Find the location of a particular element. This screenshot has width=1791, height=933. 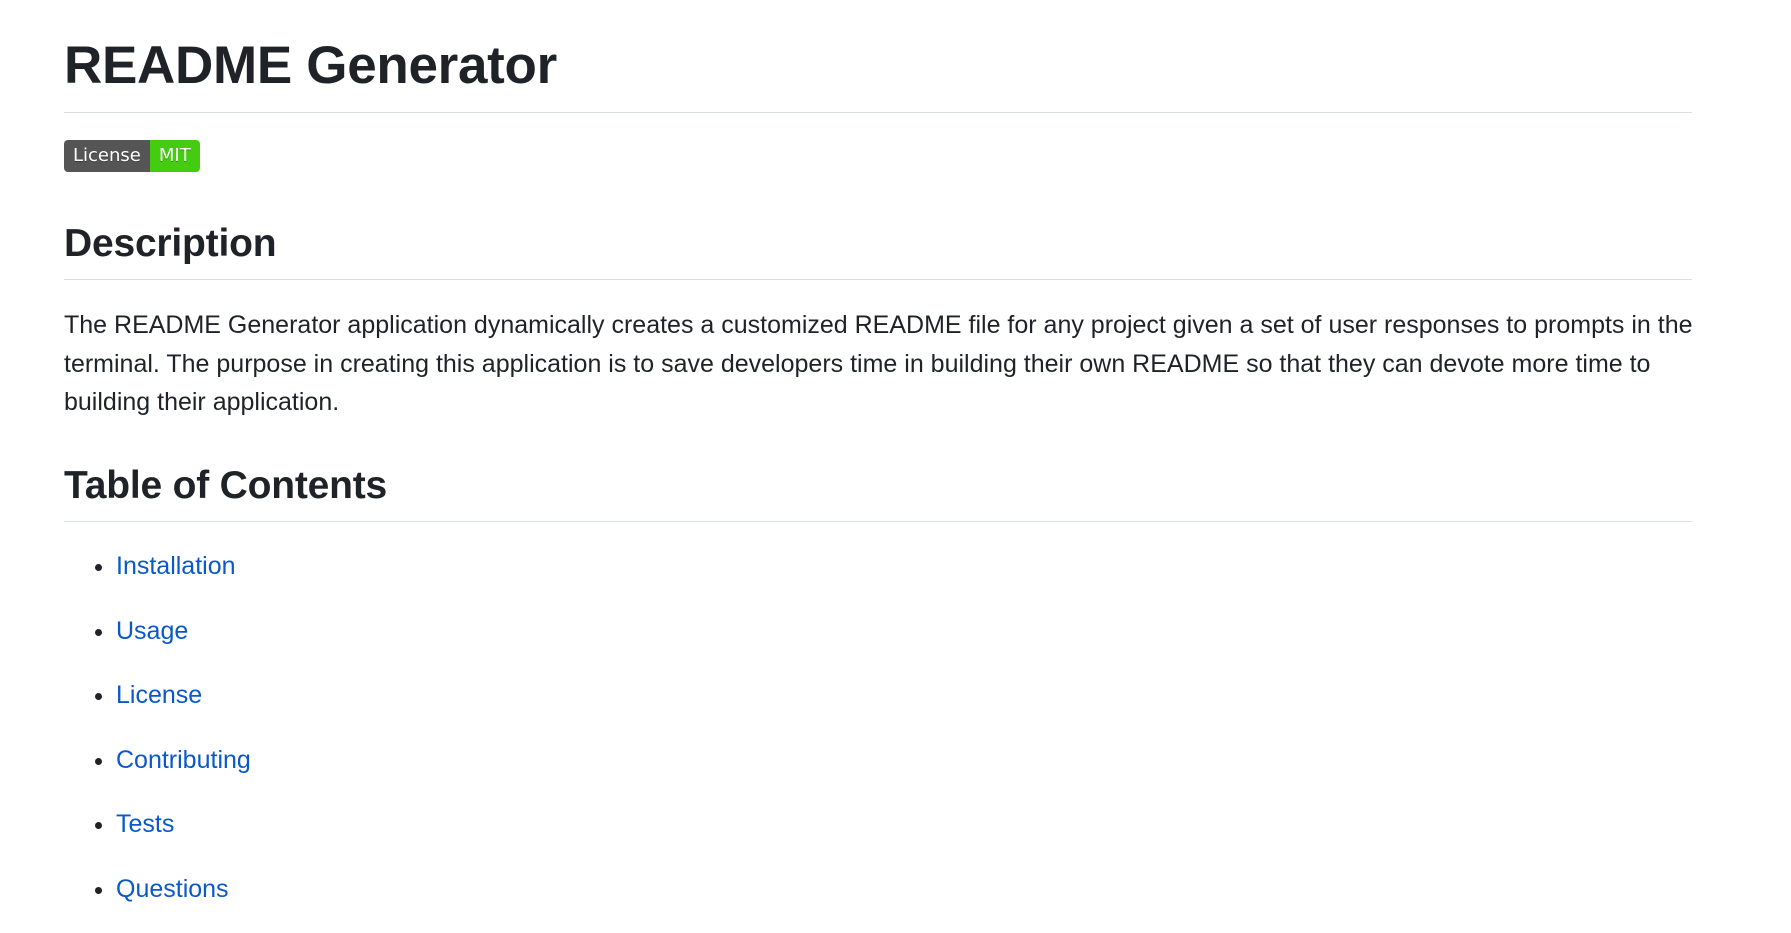

license-badge-label: License is located at coordinates (107, 156).